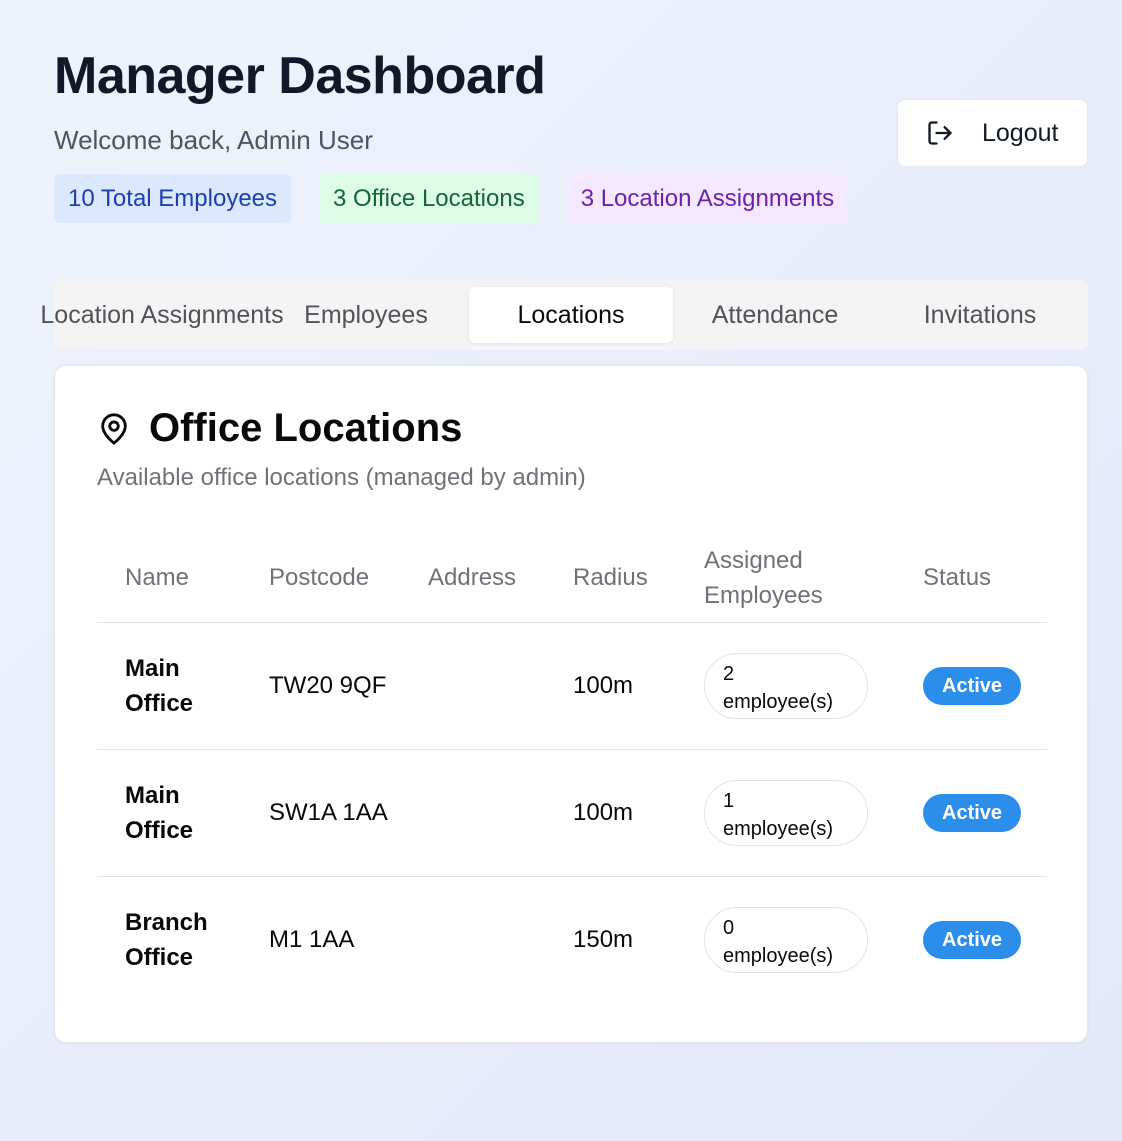  What do you see at coordinates (775, 315) in the screenshot?
I see `tab-attendance: Attendance` at bounding box center [775, 315].